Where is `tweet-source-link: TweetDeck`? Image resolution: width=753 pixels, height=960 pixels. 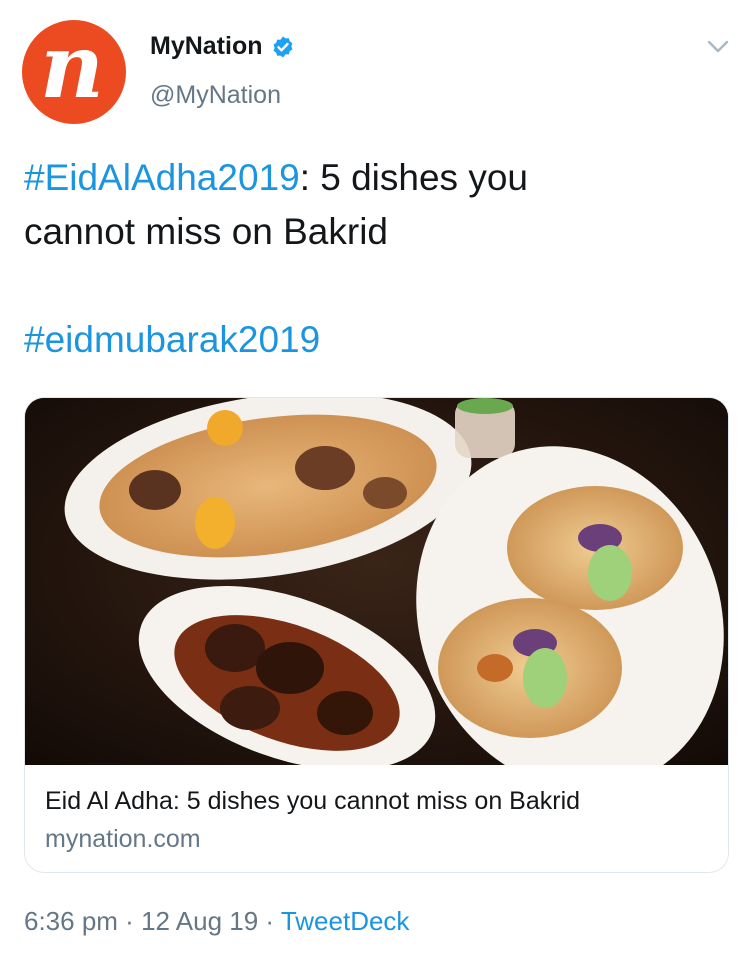 tweet-source-link: TweetDeck is located at coordinates (345, 921).